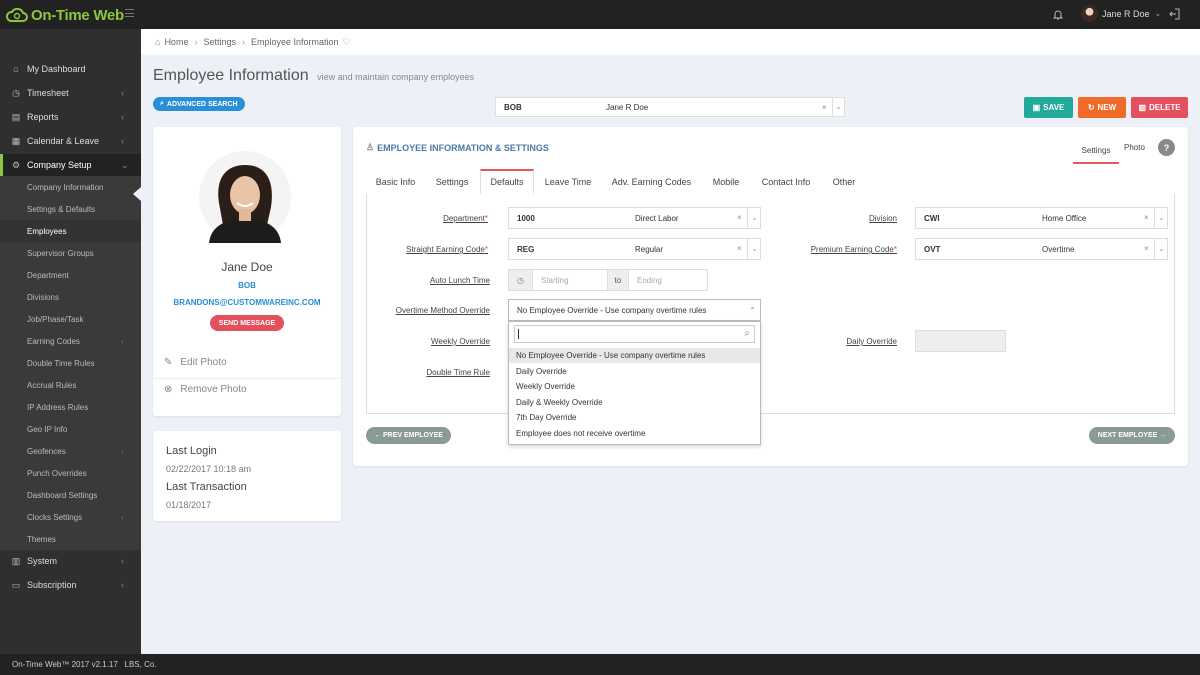 This screenshot has height=675, width=1200. Describe the element at coordinates (668, 280) in the screenshot. I see `lunch-end-input: Ending` at that location.